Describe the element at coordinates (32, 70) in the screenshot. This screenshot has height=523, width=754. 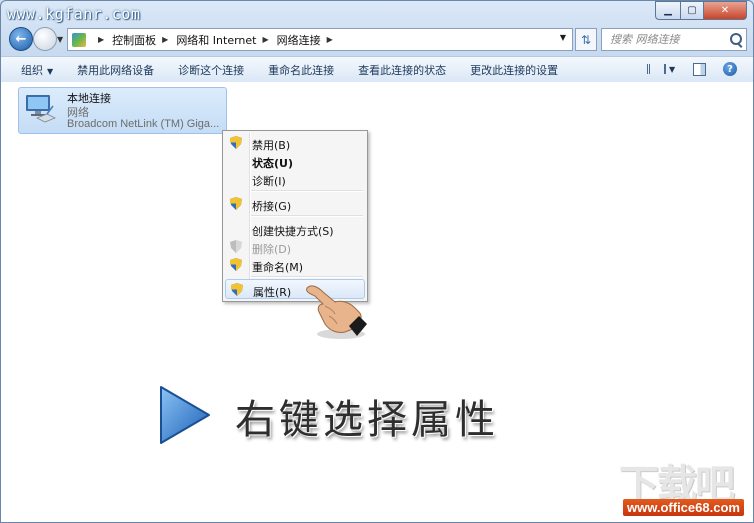
I see `organize-label: 组织` at that location.